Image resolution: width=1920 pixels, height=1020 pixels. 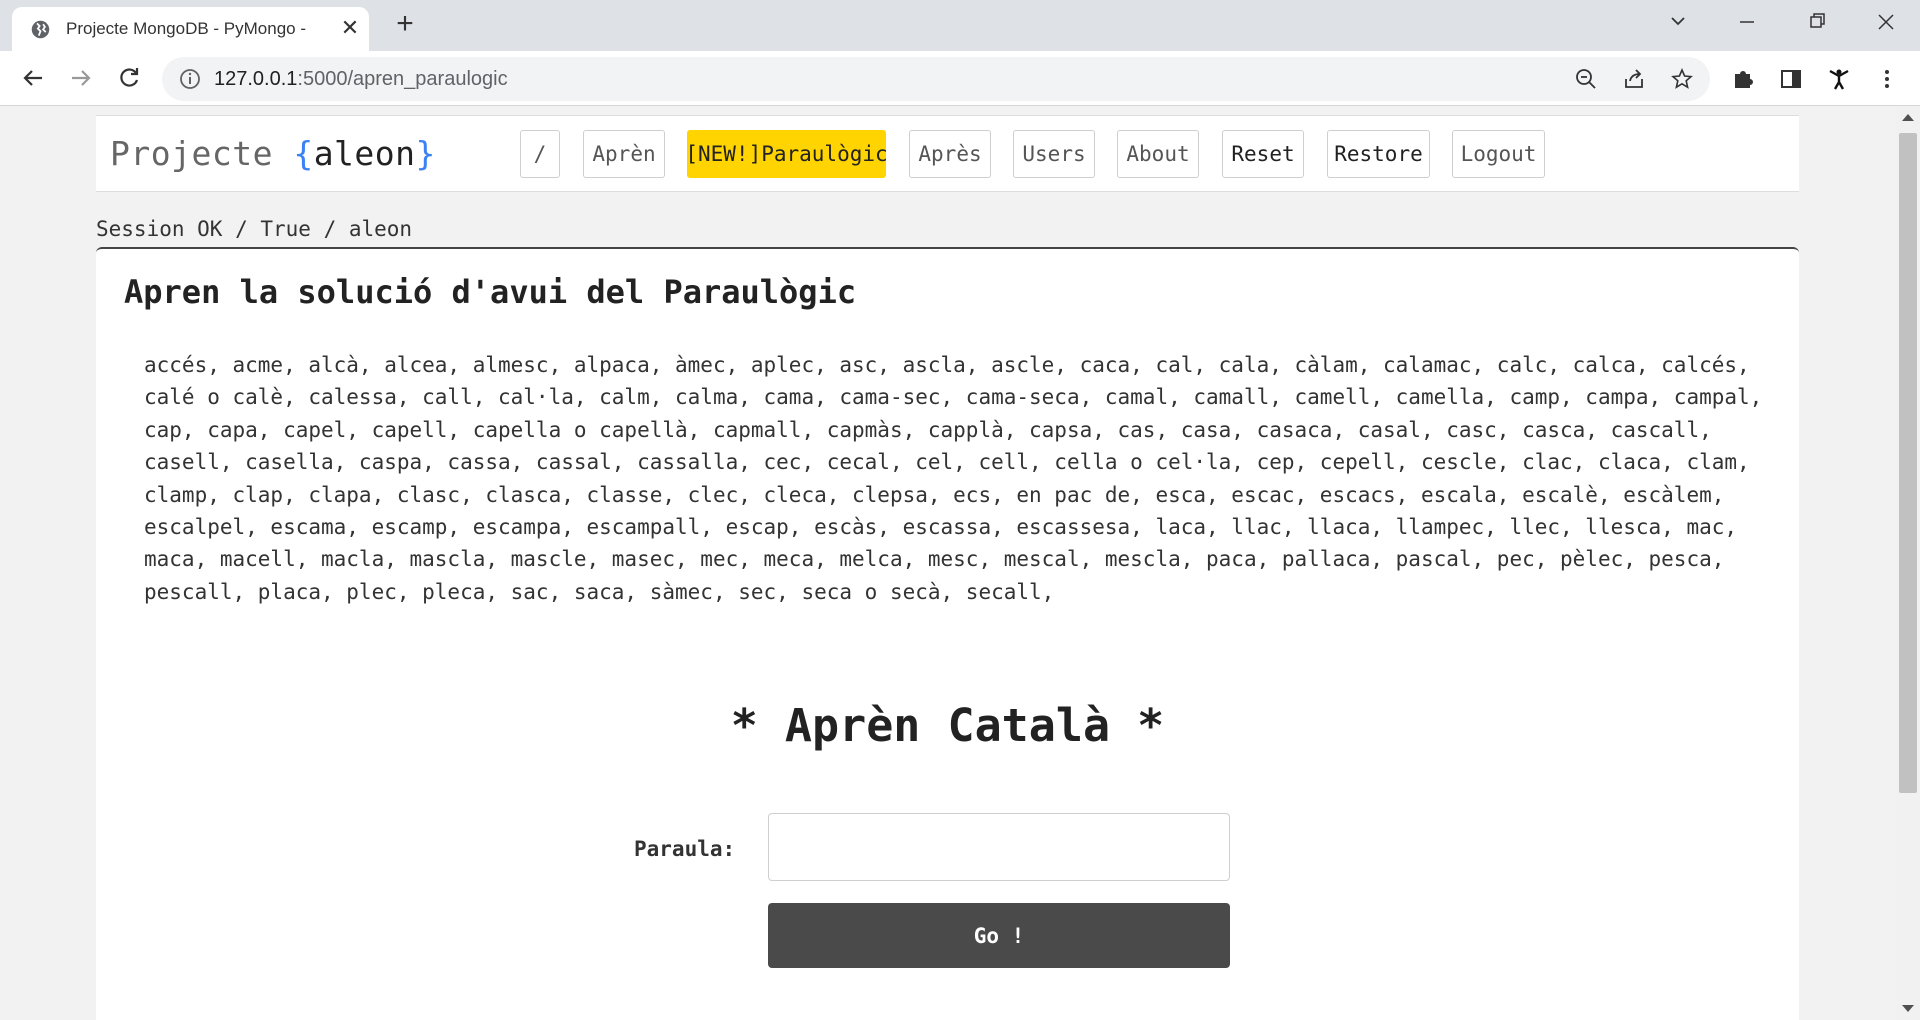 I want to click on forward-arrow-icon, so click(x=81, y=78).